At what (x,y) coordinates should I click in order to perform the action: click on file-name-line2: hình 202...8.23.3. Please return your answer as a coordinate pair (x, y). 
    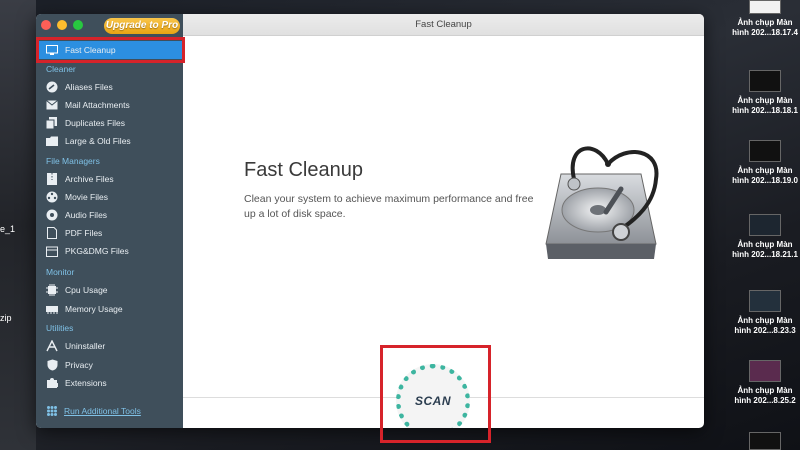
    Looking at the image, I should click on (765, 330).